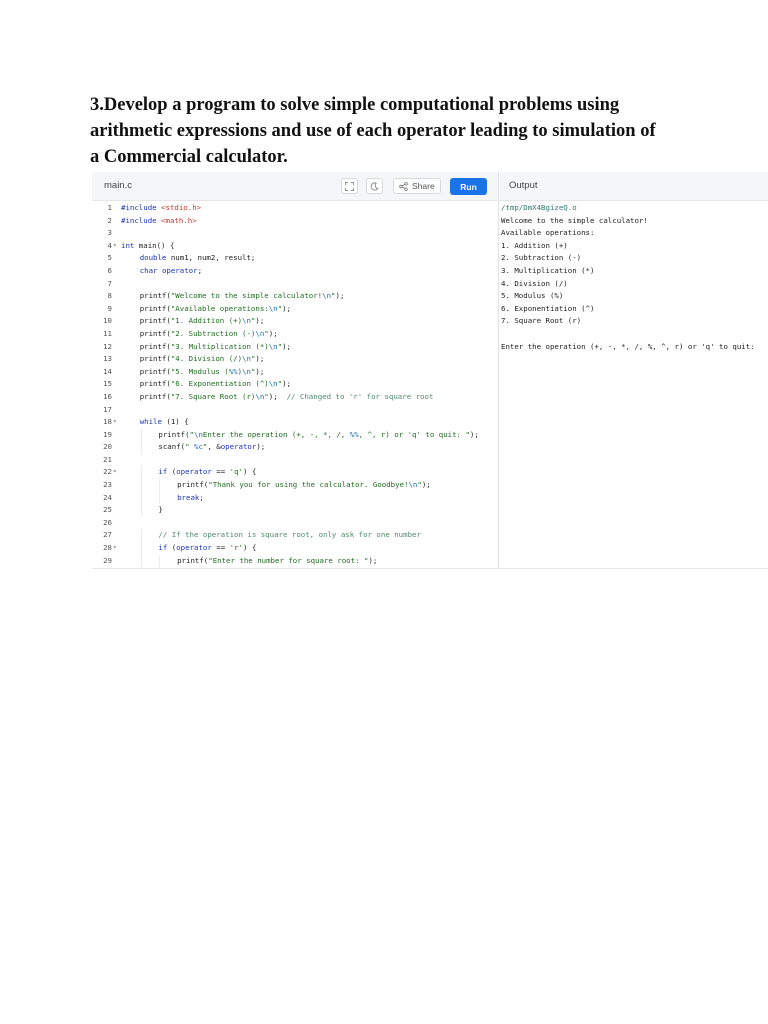 Image resolution: width=768 pixels, height=1024 pixels. What do you see at coordinates (109, 283) in the screenshot?
I see `line-number: 7` at bounding box center [109, 283].